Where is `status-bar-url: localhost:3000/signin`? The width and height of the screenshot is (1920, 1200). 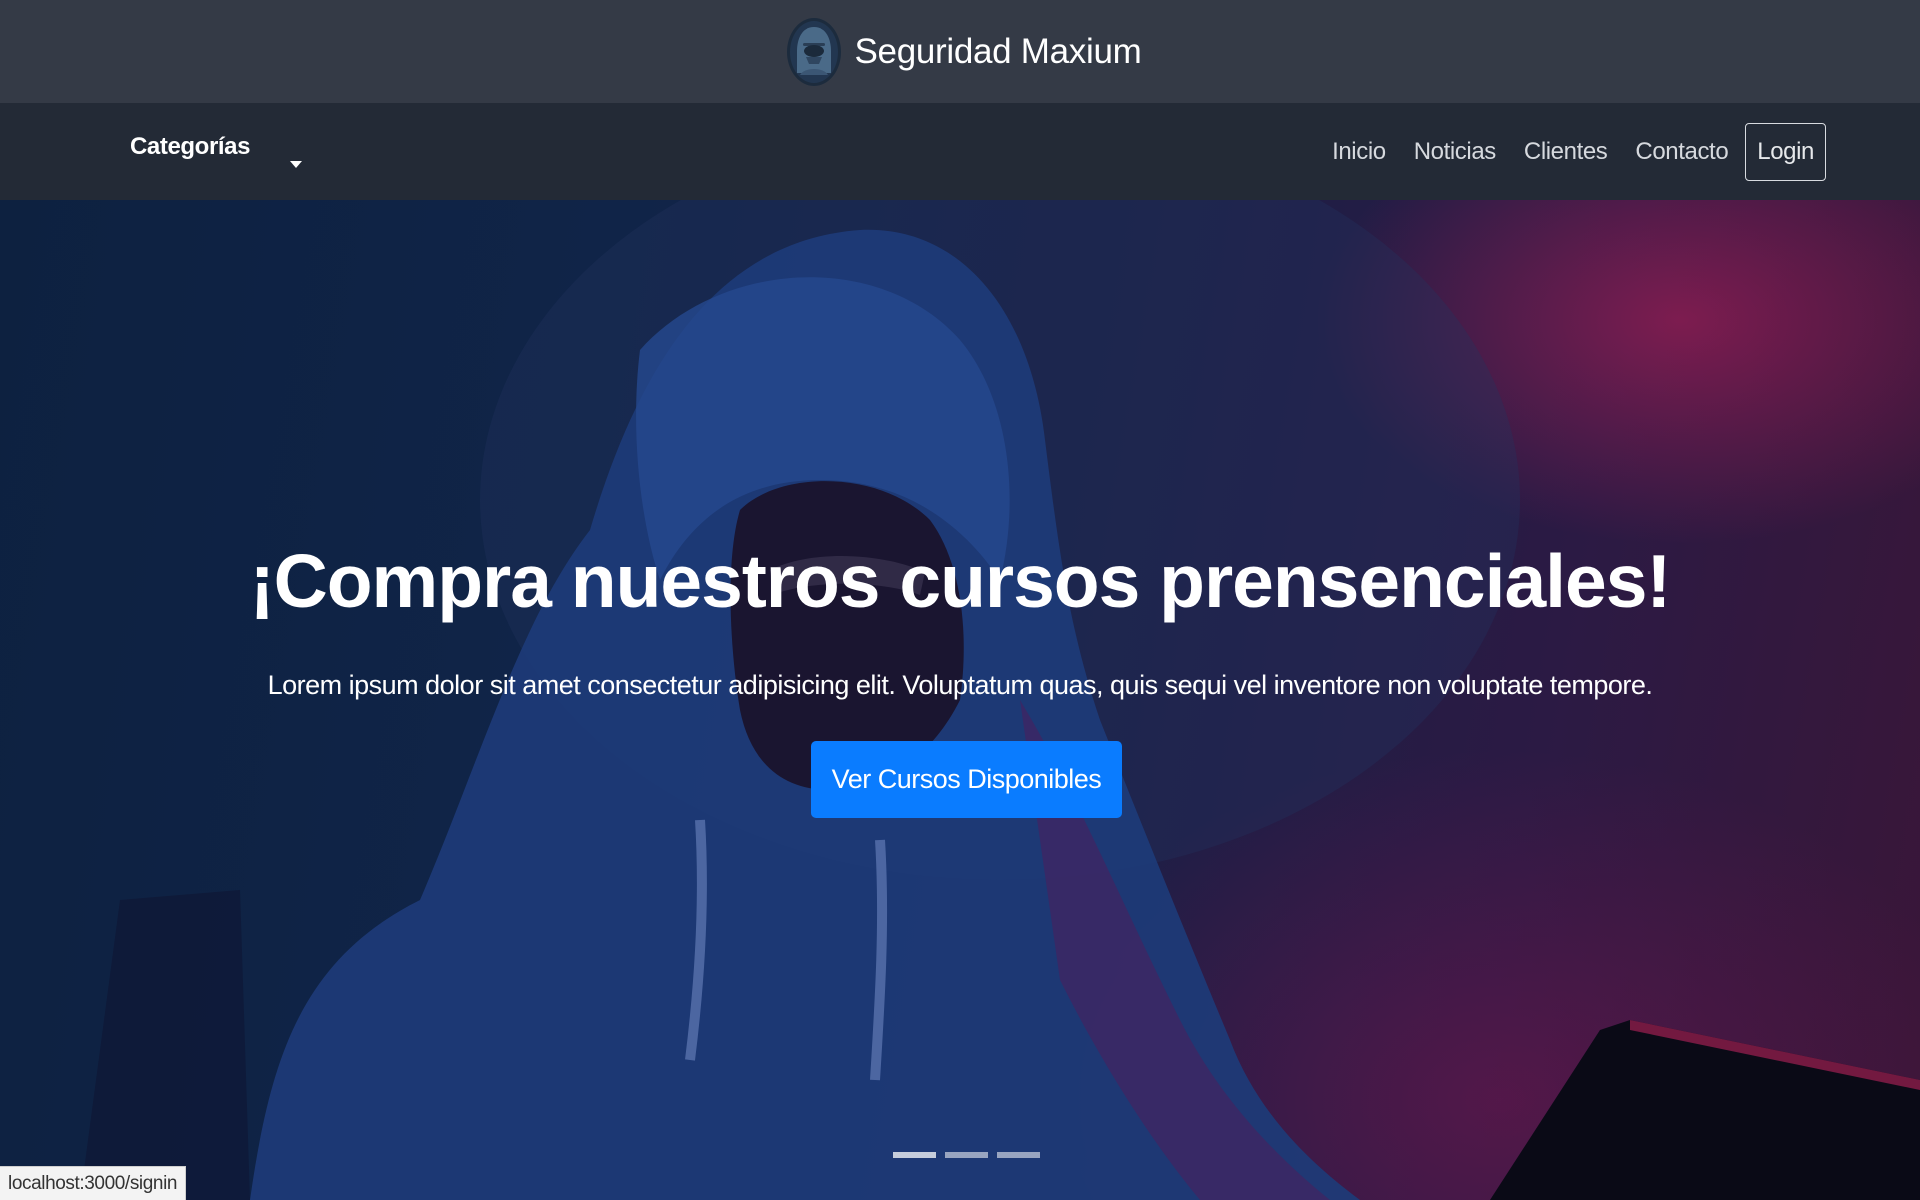 status-bar-url: localhost:3000/signin is located at coordinates (93, 1183).